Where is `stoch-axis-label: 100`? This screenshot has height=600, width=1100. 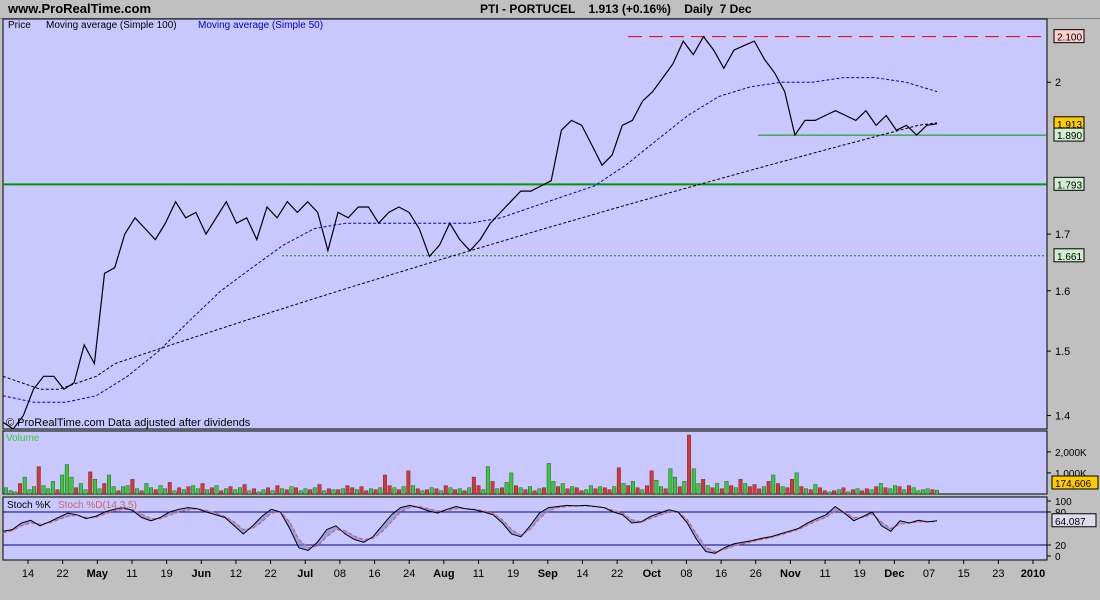 stoch-axis-label: 100 is located at coordinates (1063, 502).